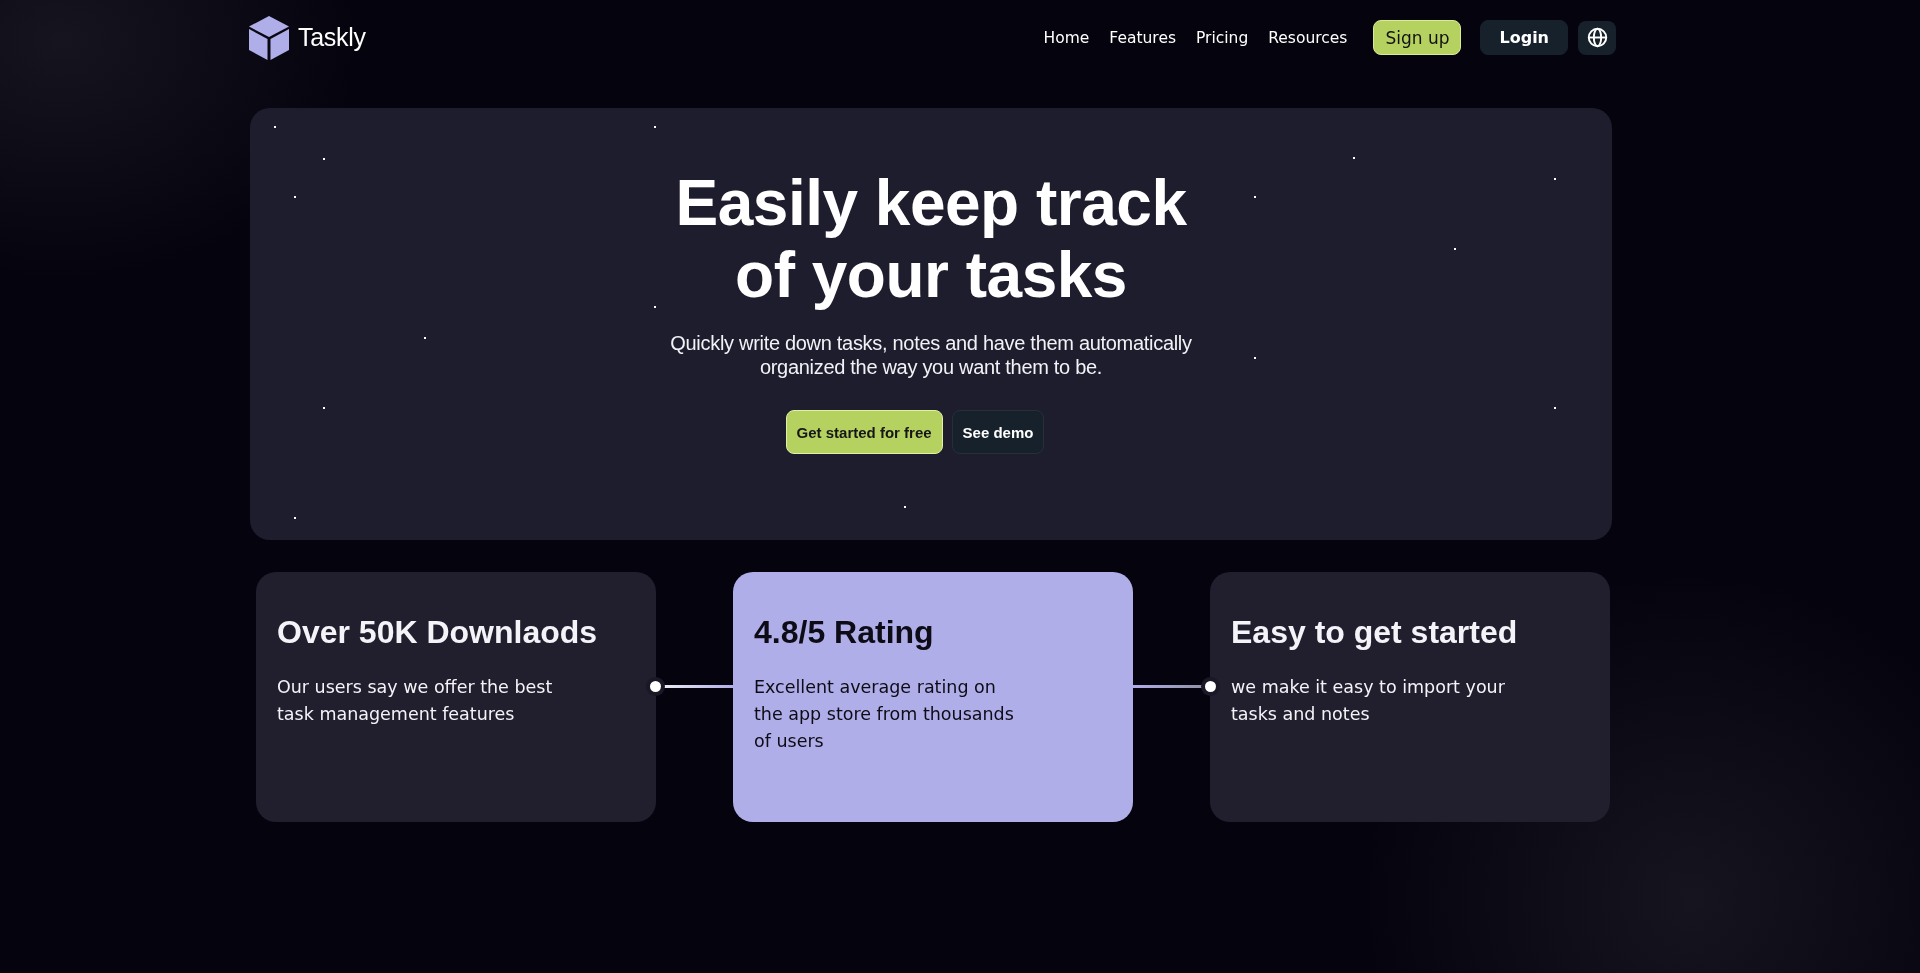 The width and height of the screenshot is (1920, 973). I want to click on nav-link: Features, so click(1142, 37).